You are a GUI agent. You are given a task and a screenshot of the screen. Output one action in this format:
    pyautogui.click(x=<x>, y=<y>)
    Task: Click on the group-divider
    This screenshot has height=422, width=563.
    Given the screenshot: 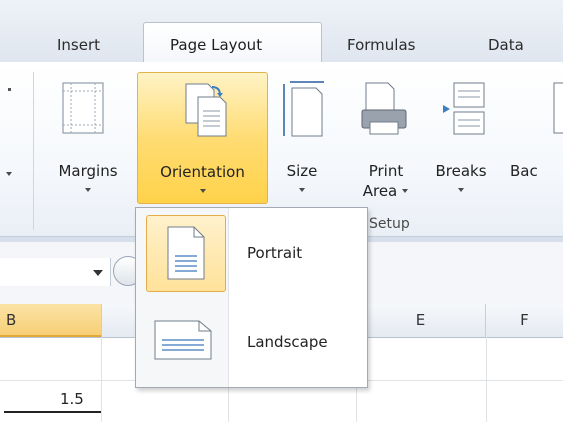 What is the action you would take?
    pyautogui.click(x=33, y=151)
    